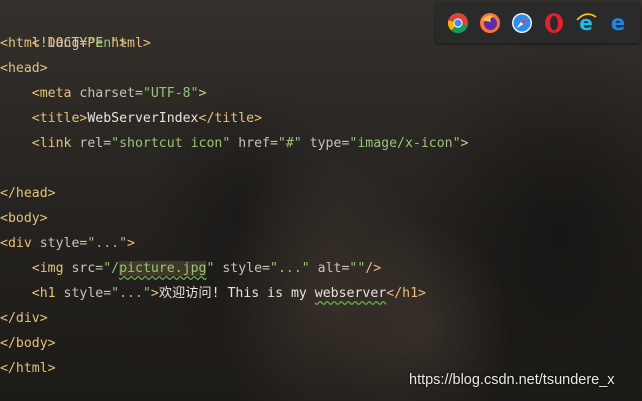  I want to click on tag-token: />, so click(373, 268).